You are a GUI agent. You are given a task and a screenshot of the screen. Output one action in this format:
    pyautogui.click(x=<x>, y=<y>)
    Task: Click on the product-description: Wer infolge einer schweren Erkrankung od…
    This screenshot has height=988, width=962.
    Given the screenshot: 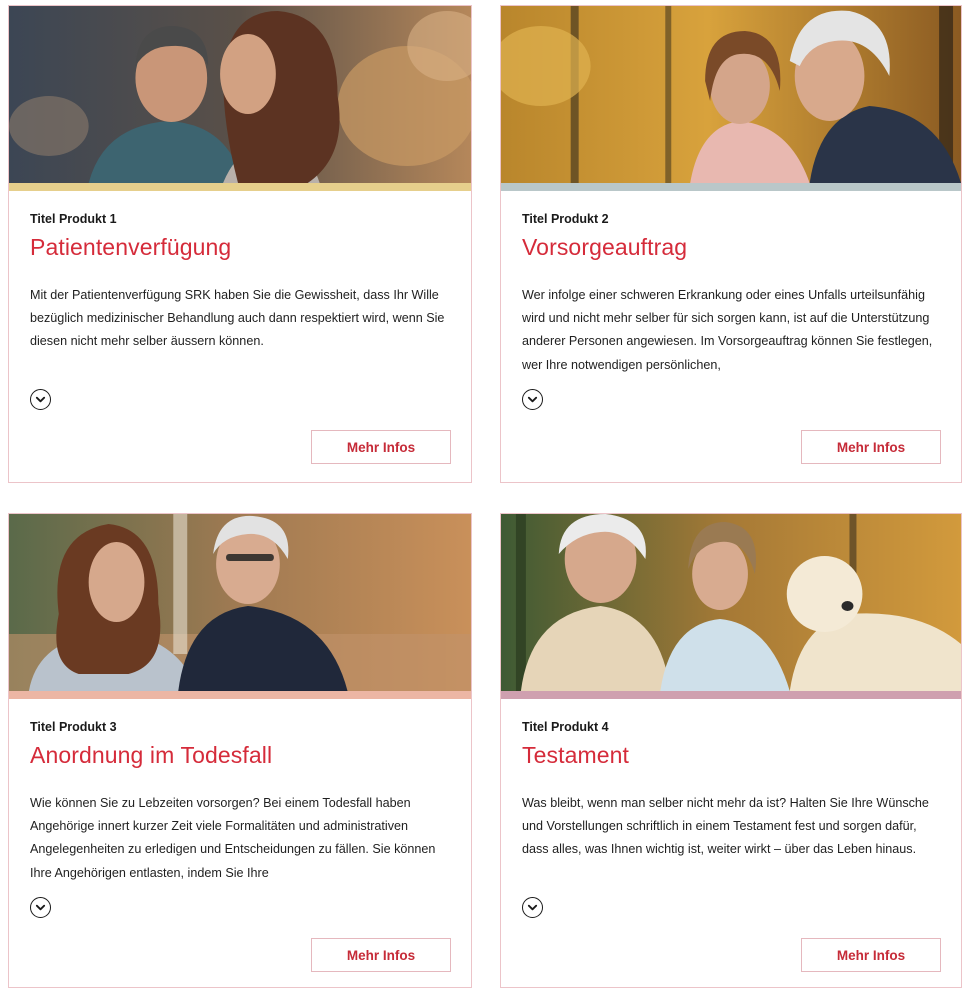 What is the action you would take?
    pyautogui.click(x=727, y=330)
    